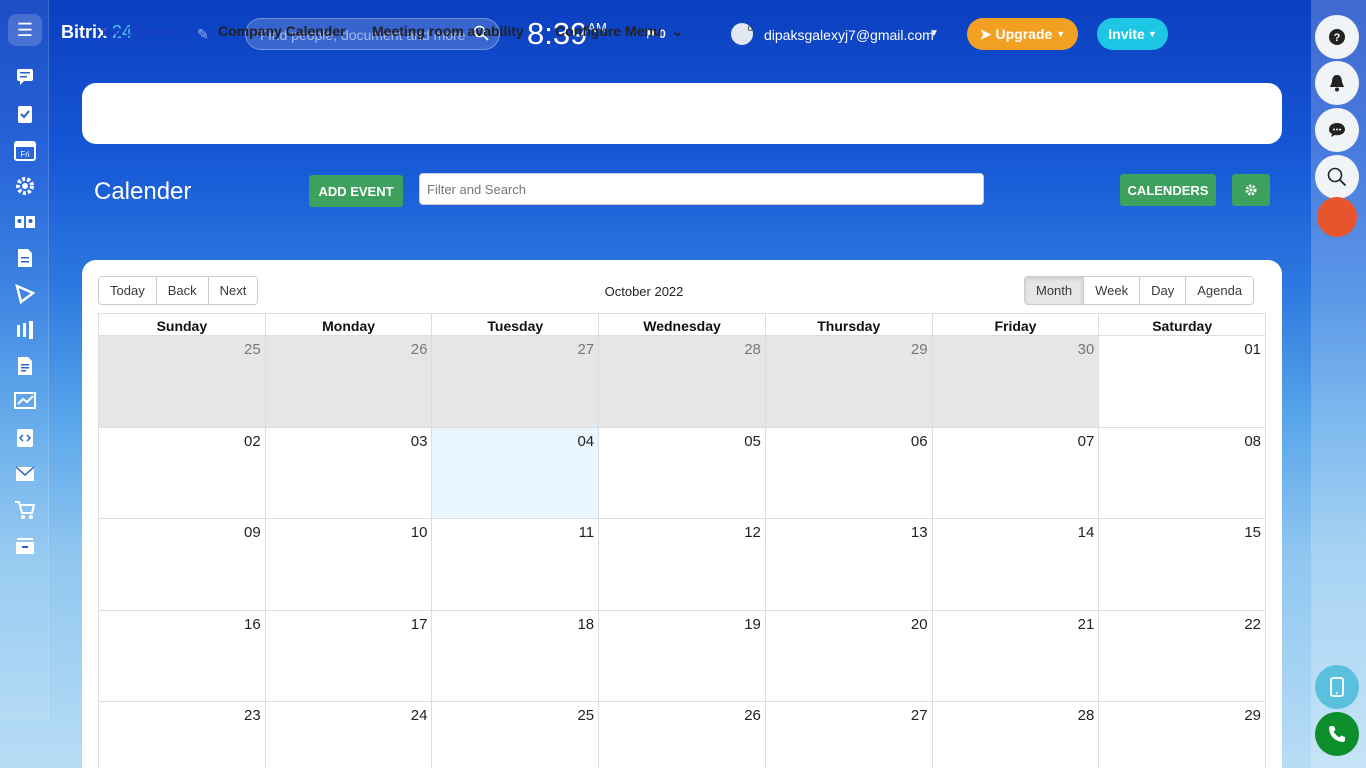  Describe the element at coordinates (849, 35) in the screenshot. I see `user-email: dipaksgalexyj7@gmail.com` at that location.